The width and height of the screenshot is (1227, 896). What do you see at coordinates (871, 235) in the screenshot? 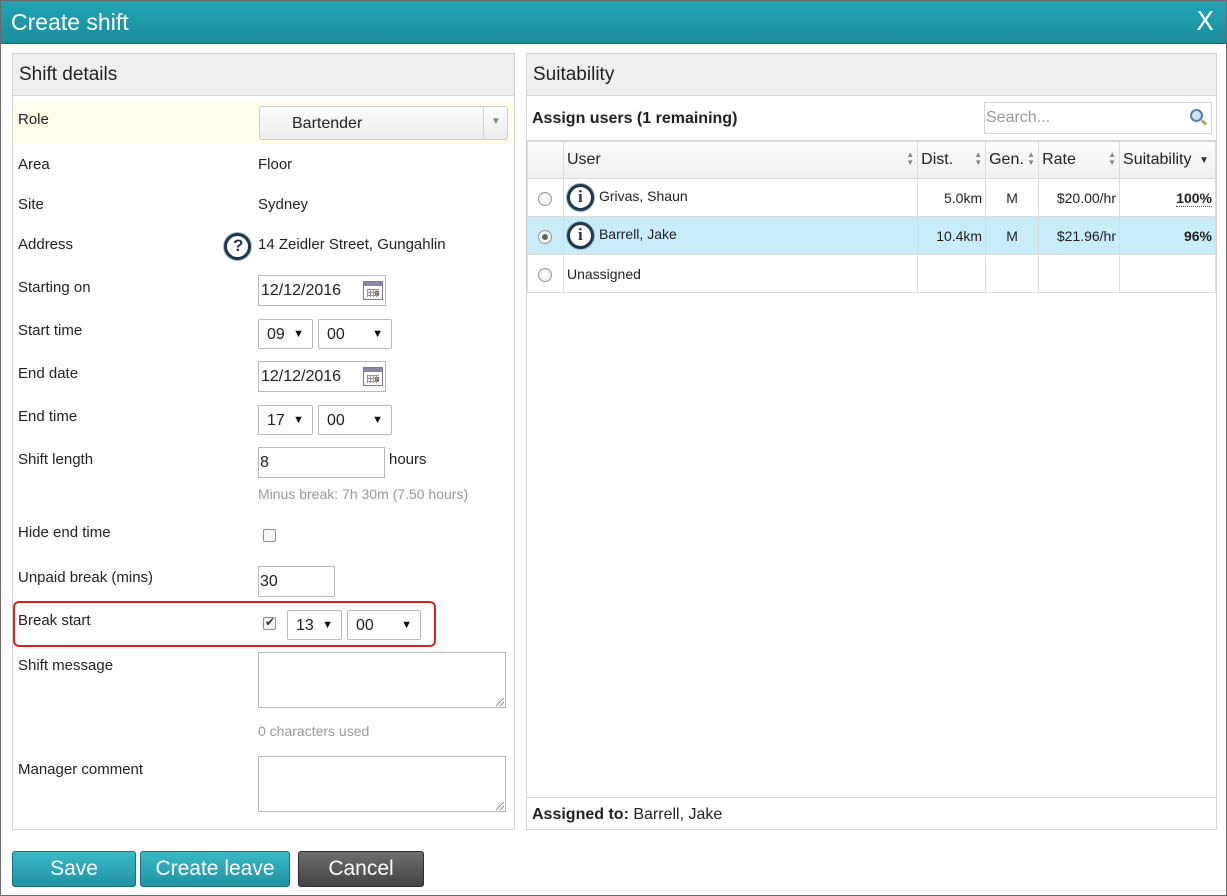
I see `table-row: i Barrell, Jake 10.4km M $21.96/hr 96%` at bounding box center [871, 235].